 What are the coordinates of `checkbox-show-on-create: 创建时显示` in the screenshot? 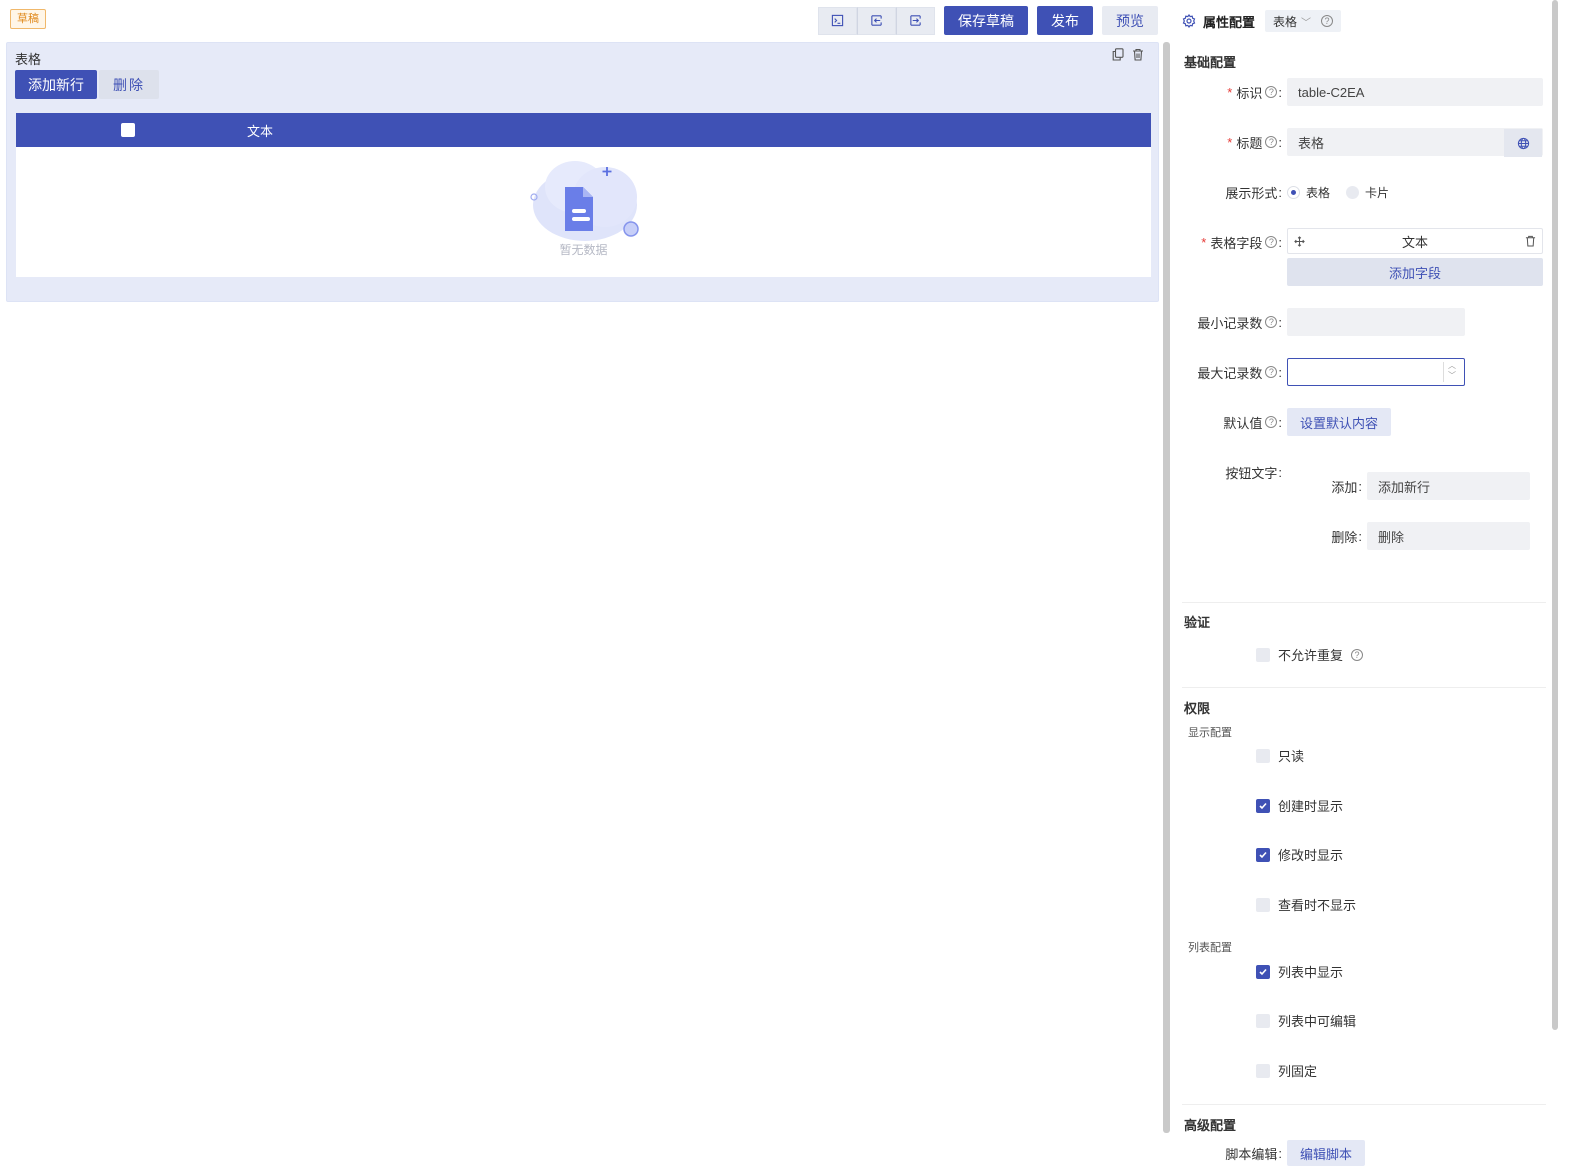 It's located at (1299, 805).